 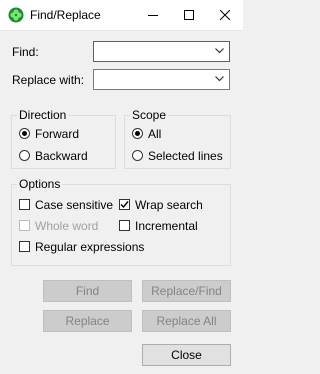 What do you see at coordinates (61, 156) in the screenshot?
I see `backward-label: Backward` at bounding box center [61, 156].